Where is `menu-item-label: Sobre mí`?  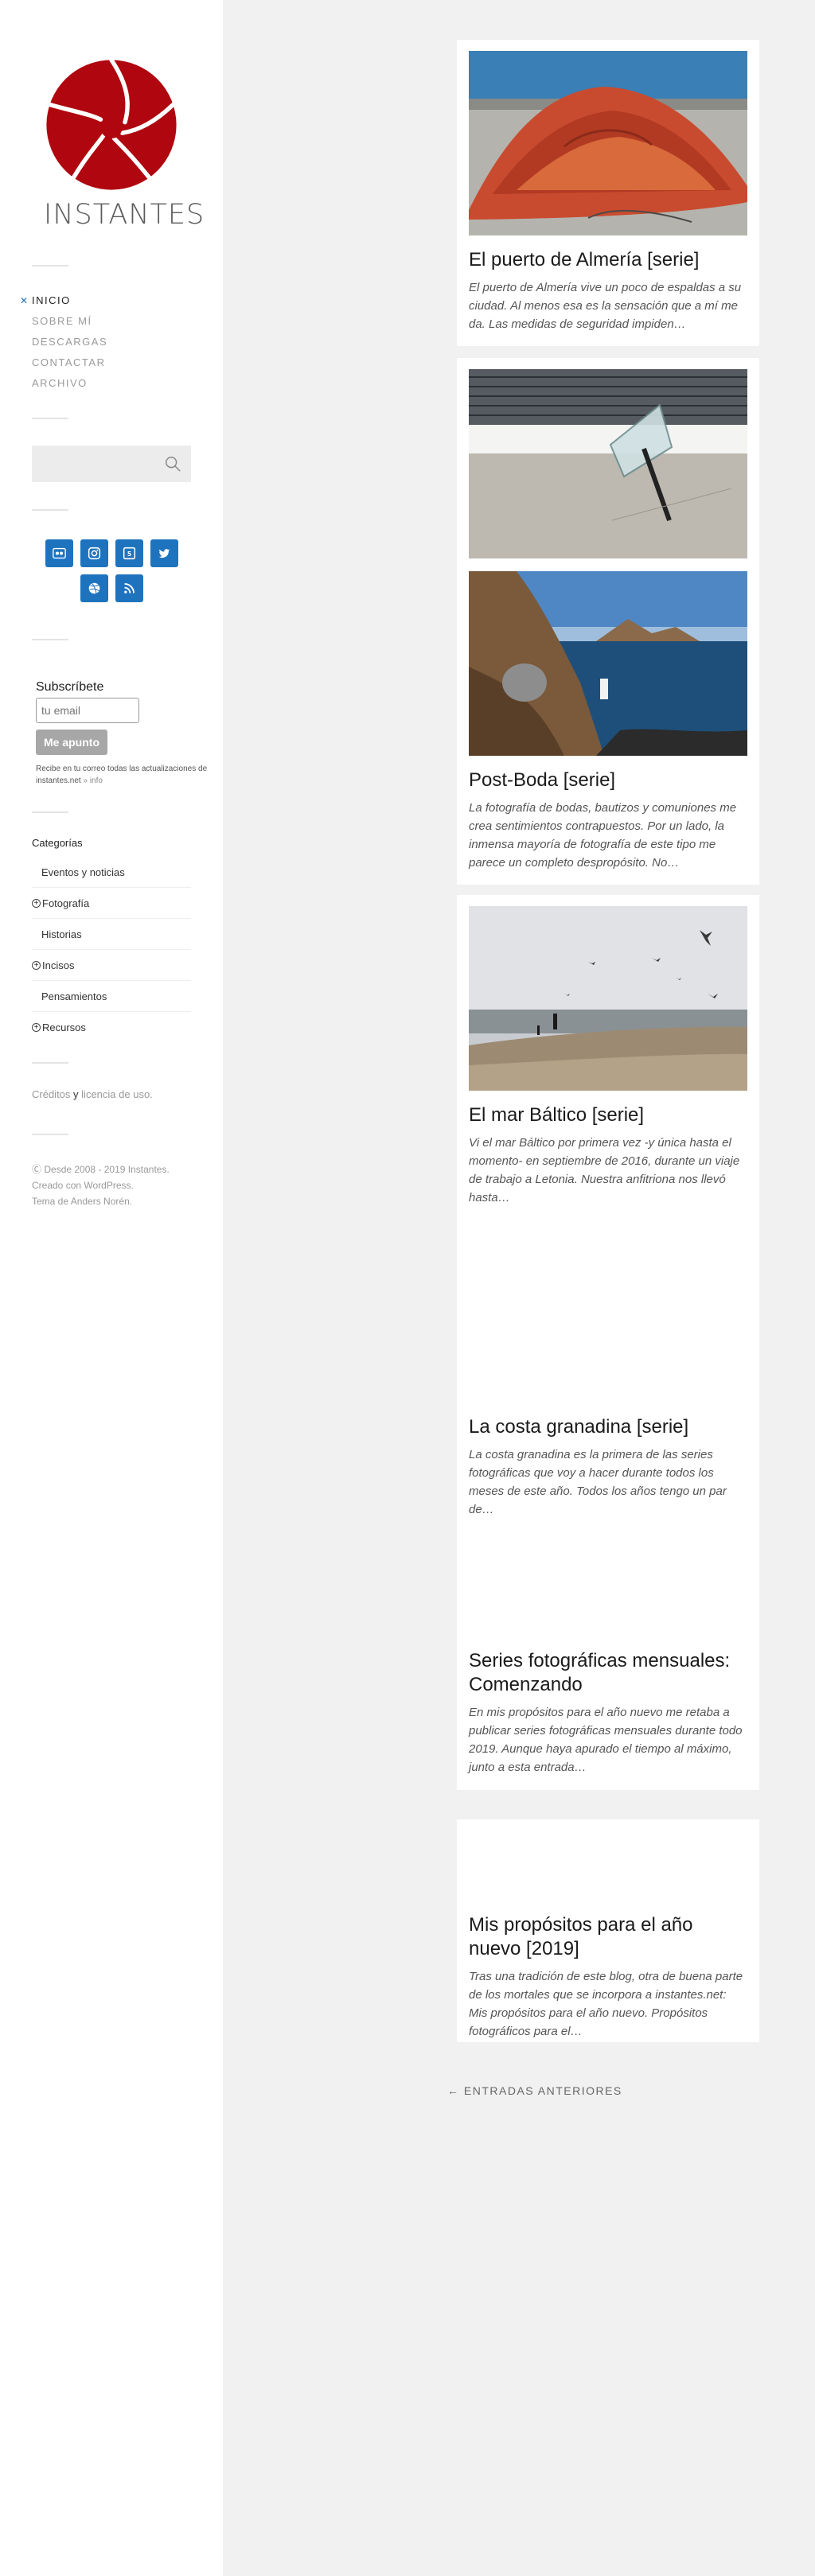 menu-item-label: Sobre mí is located at coordinates (62, 321).